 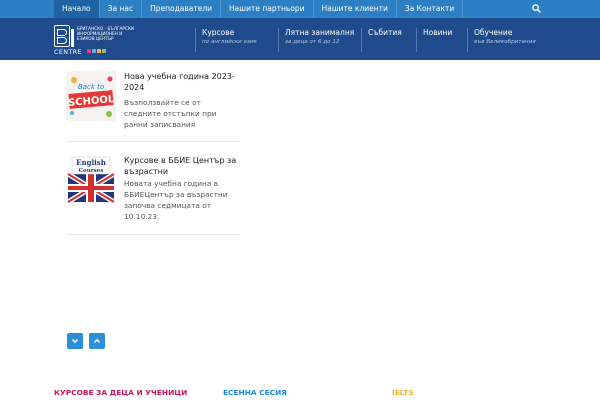 What do you see at coordinates (355, 9) in the screenshot?
I see `topnav-clients: Нашите клиенти` at bounding box center [355, 9].